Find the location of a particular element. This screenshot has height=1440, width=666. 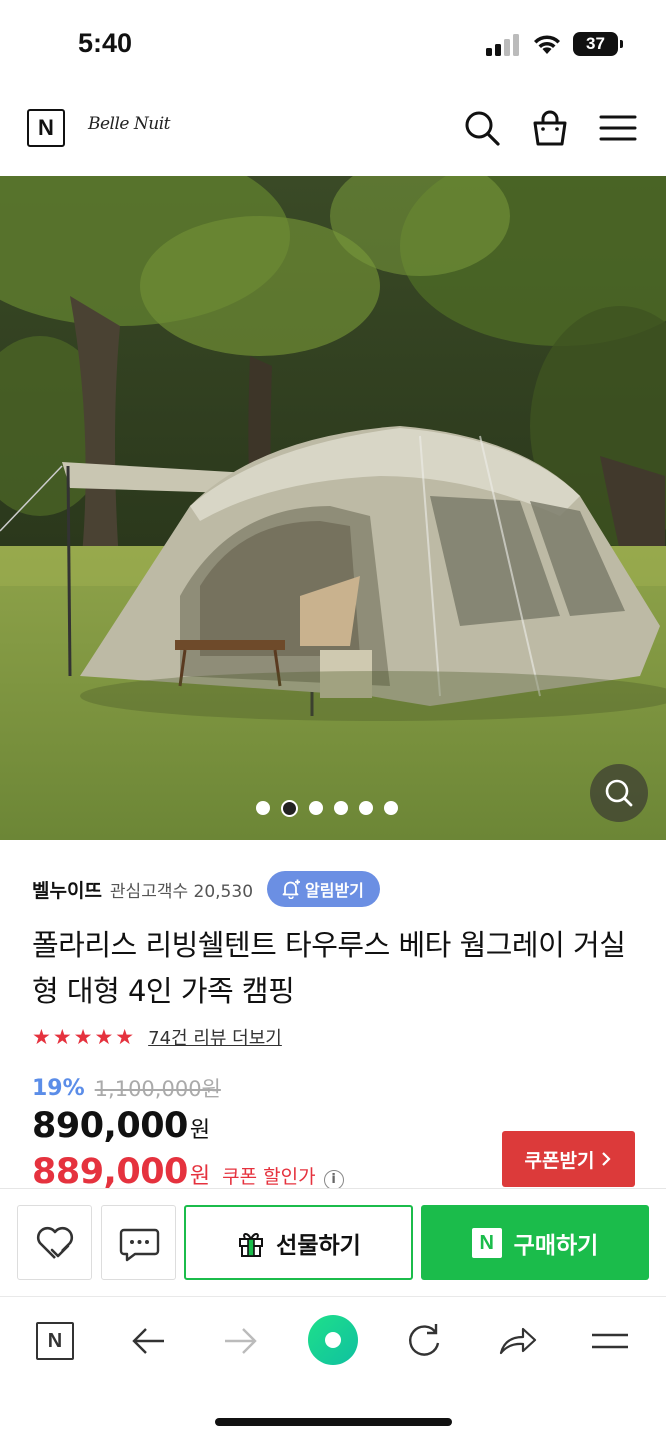

store-header: N Belle Nuit is located at coordinates (333, 132).